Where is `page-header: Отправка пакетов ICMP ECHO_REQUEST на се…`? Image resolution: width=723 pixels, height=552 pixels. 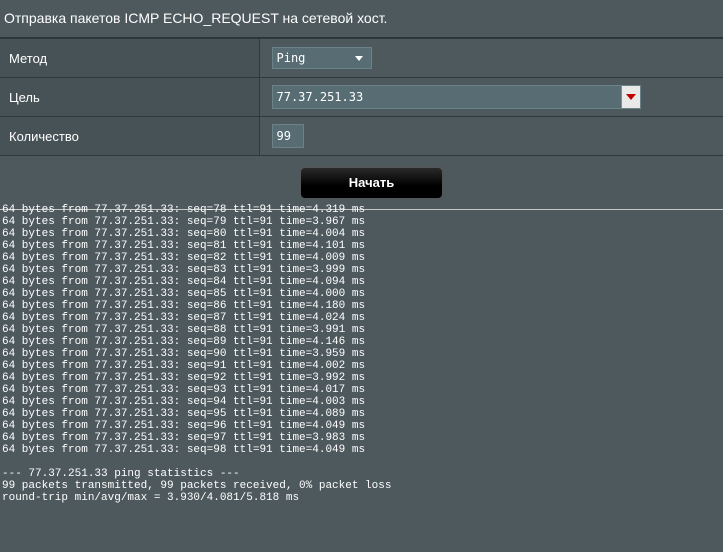
page-header: Отправка пакетов ICMP ECHO_REQUEST на се… is located at coordinates (361, 19).